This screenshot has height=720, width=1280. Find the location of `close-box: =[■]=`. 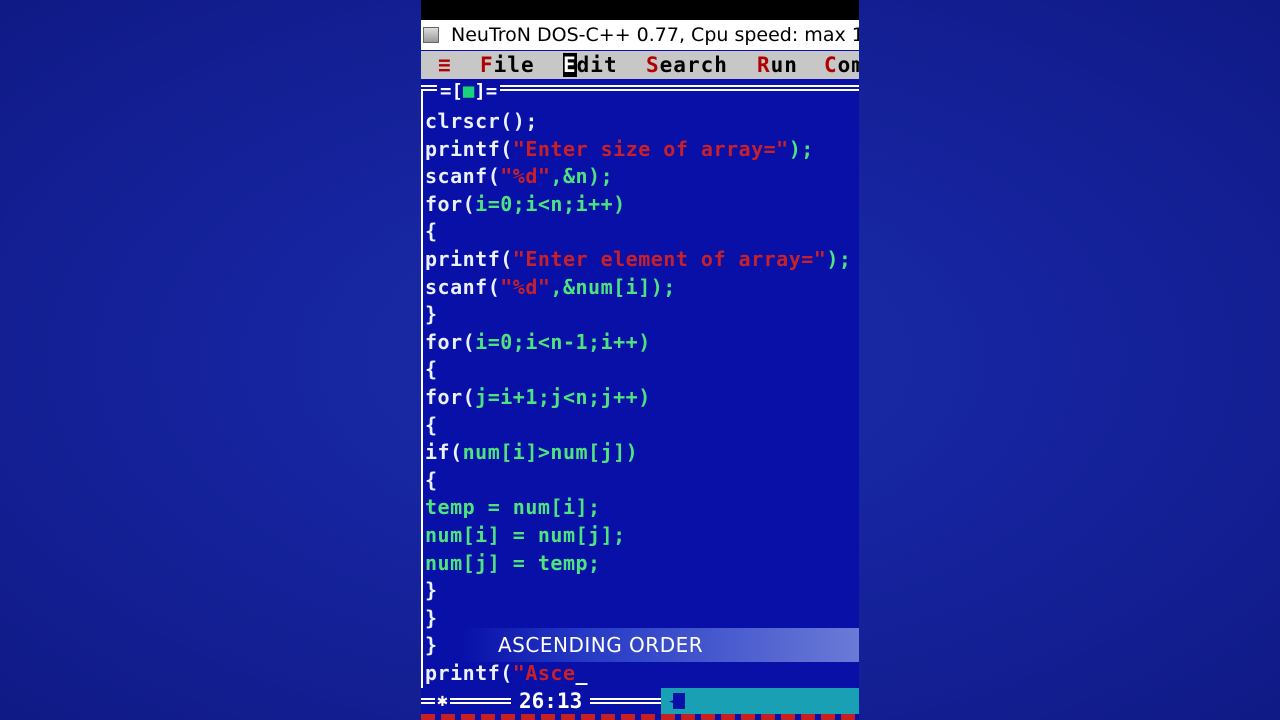

close-box: =[■]= is located at coordinates (469, 91).